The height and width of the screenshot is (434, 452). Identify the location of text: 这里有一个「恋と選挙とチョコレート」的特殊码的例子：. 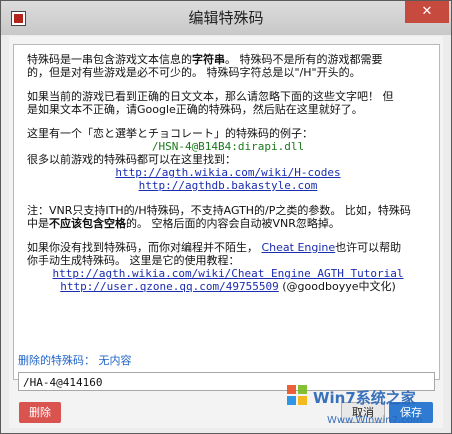
(170, 133).